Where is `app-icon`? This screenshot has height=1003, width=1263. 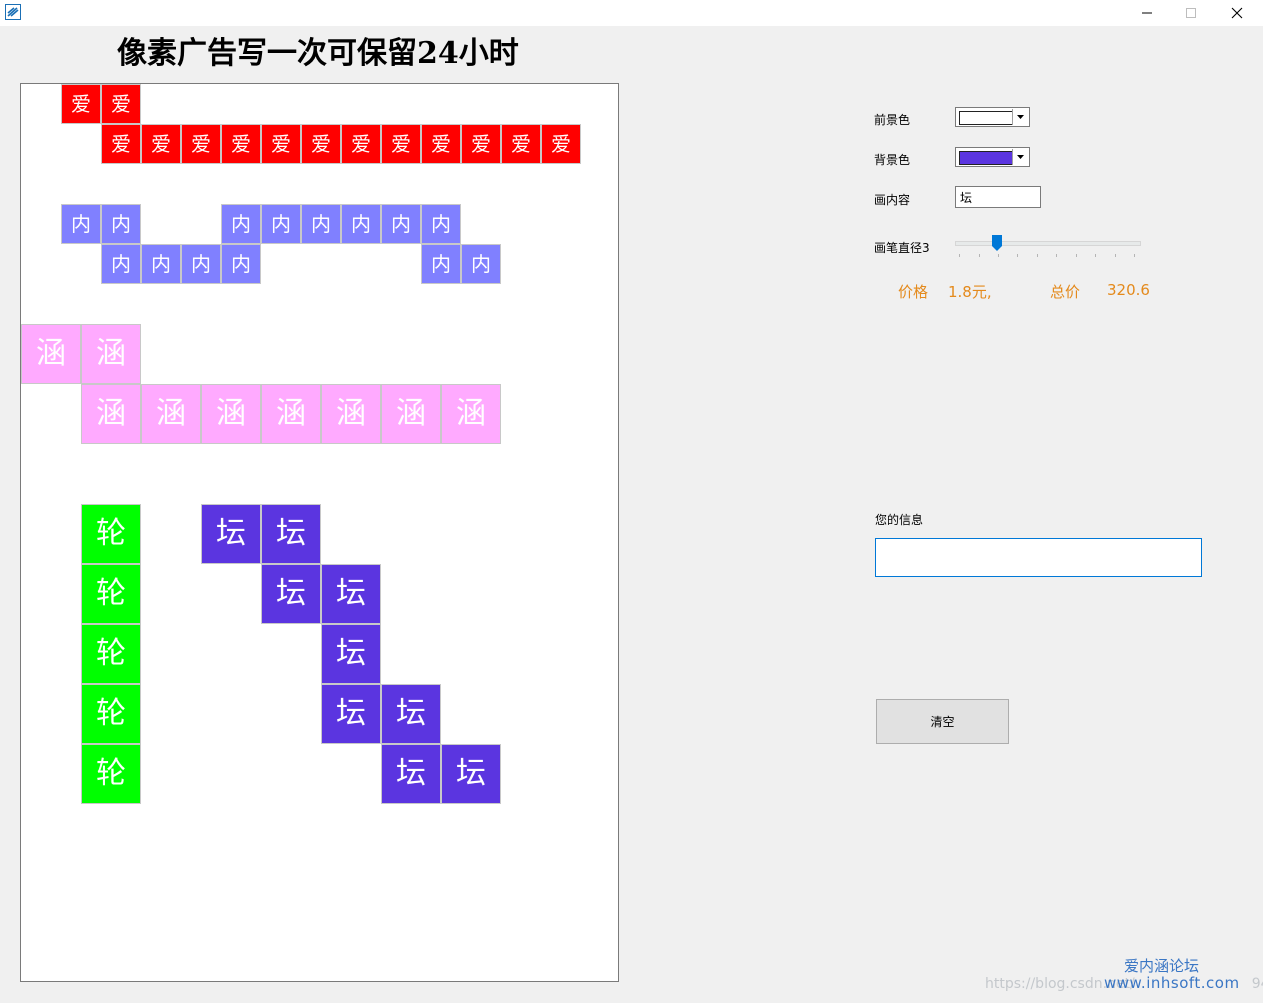
app-icon is located at coordinates (13, 12).